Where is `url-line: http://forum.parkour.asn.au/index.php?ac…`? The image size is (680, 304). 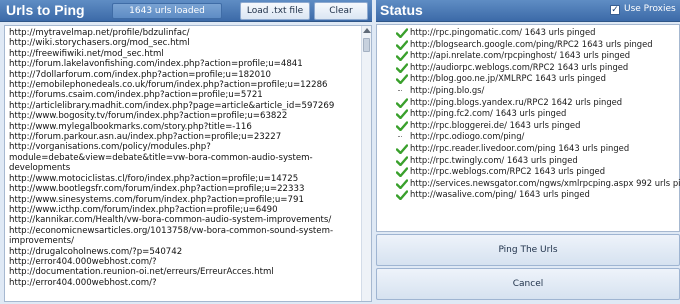 url-line: http://forum.parkour.asn.au/index.php?ac… is located at coordinates (145, 137).